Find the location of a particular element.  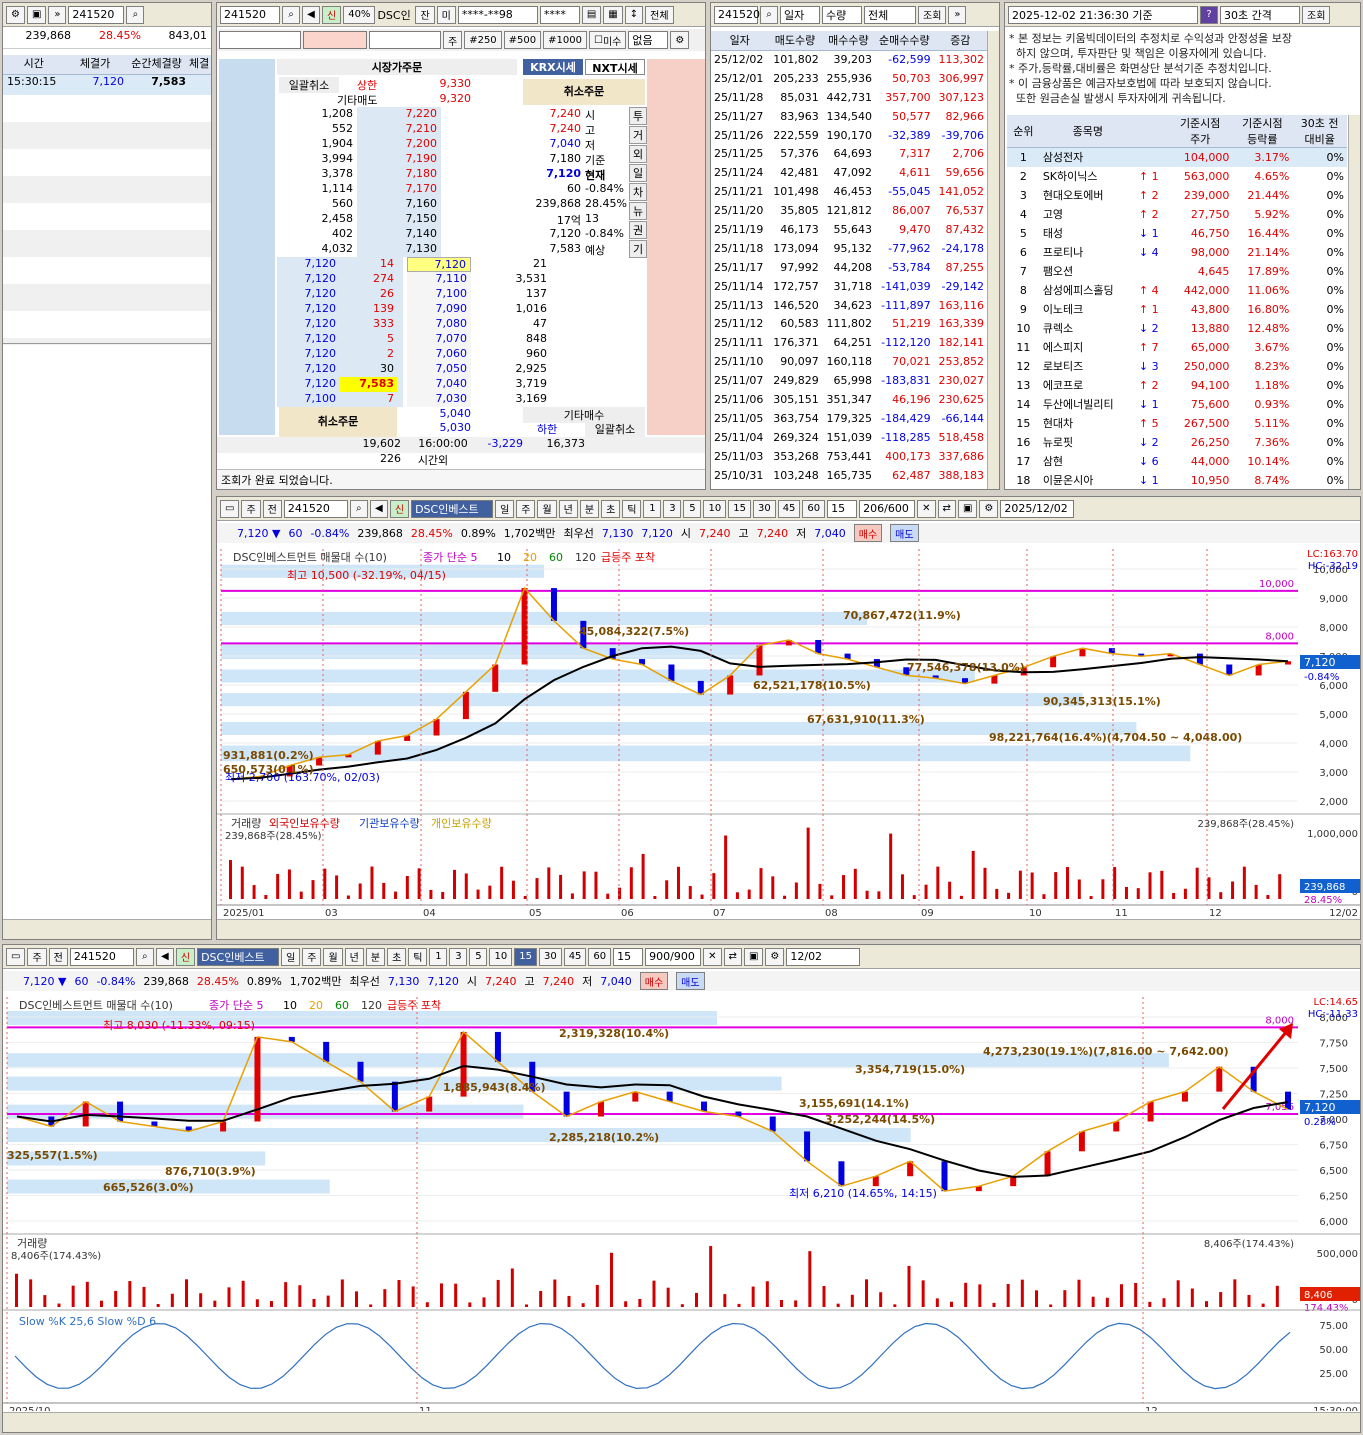

interval-button: 15 is located at coordinates (525, 956).